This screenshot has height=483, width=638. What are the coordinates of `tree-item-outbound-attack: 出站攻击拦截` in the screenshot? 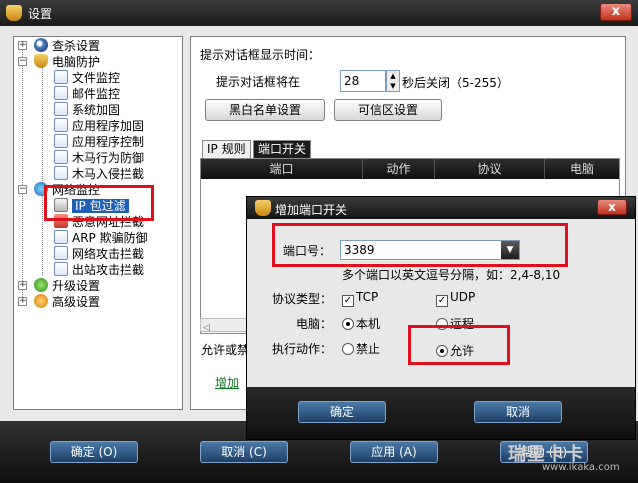 It's located at (99, 270).